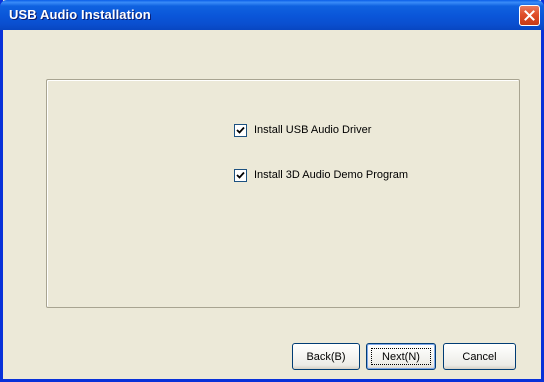 The width and height of the screenshot is (544, 382). Describe the element at coordinates (331, 175) in the screenshot. I see `3d-audio-demo-label: Install 3D Audio Demo Program` at that location.